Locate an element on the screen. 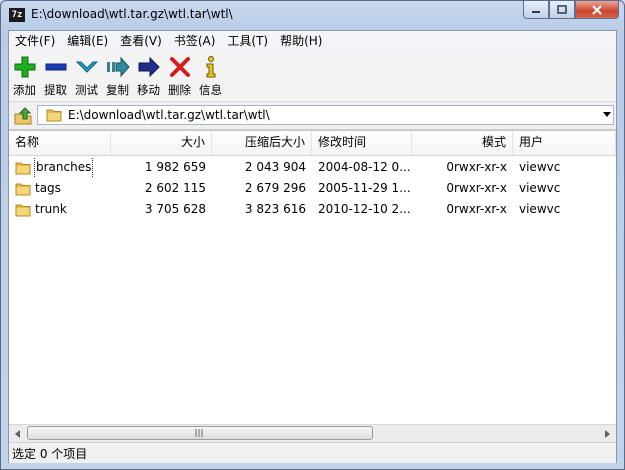 The image size is (625, 470). minimize-button is located at coordinates (536, 10).